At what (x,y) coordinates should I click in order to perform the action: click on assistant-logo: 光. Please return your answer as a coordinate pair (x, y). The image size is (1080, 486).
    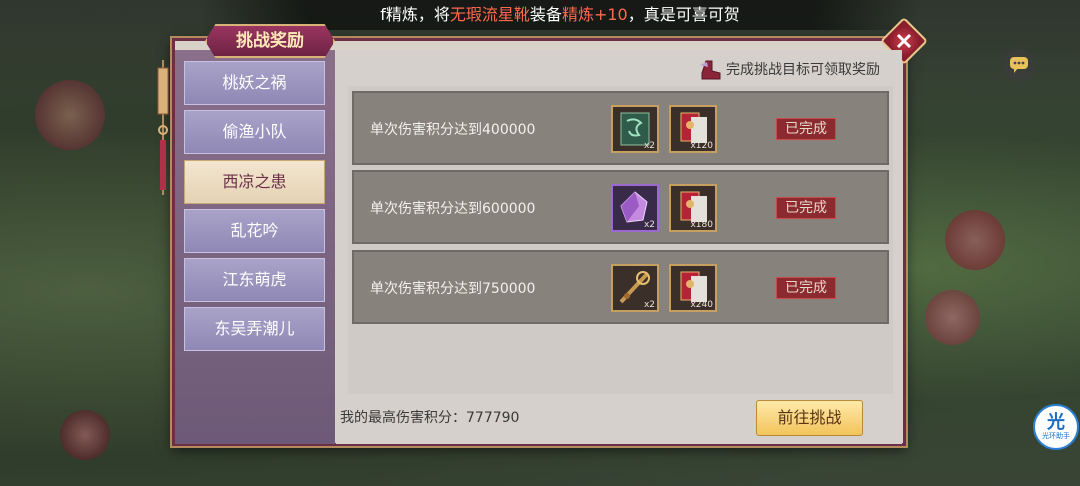
    Looking at the image, I should click on (1056, 422).